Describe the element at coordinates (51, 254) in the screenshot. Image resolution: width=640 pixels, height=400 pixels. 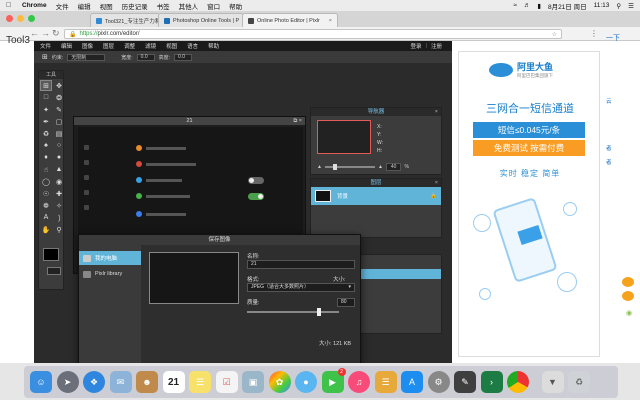
I see `foreground-color-swatch` at that location.